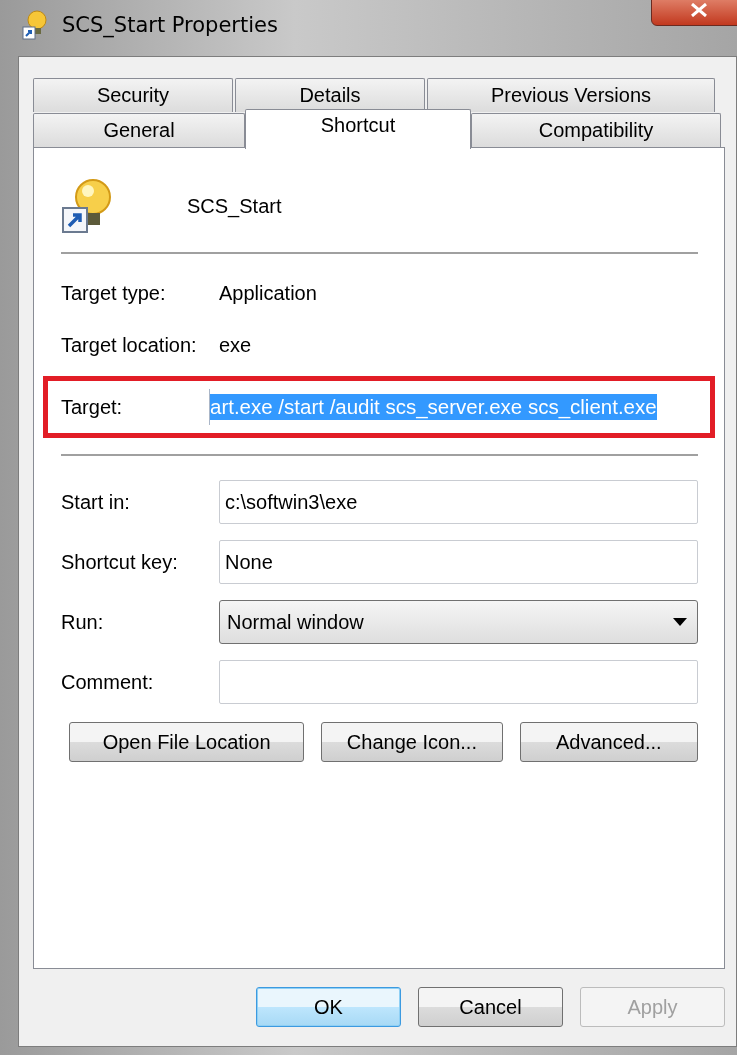  I want to click on tab: Security, so click(133, 95).